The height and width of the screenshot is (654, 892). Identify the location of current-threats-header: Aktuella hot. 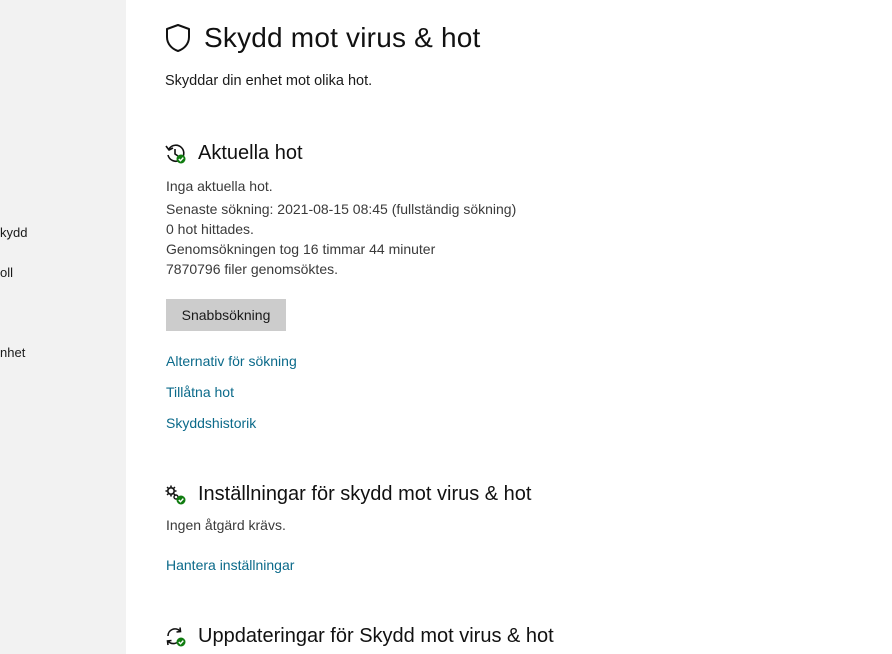
(233, 153).